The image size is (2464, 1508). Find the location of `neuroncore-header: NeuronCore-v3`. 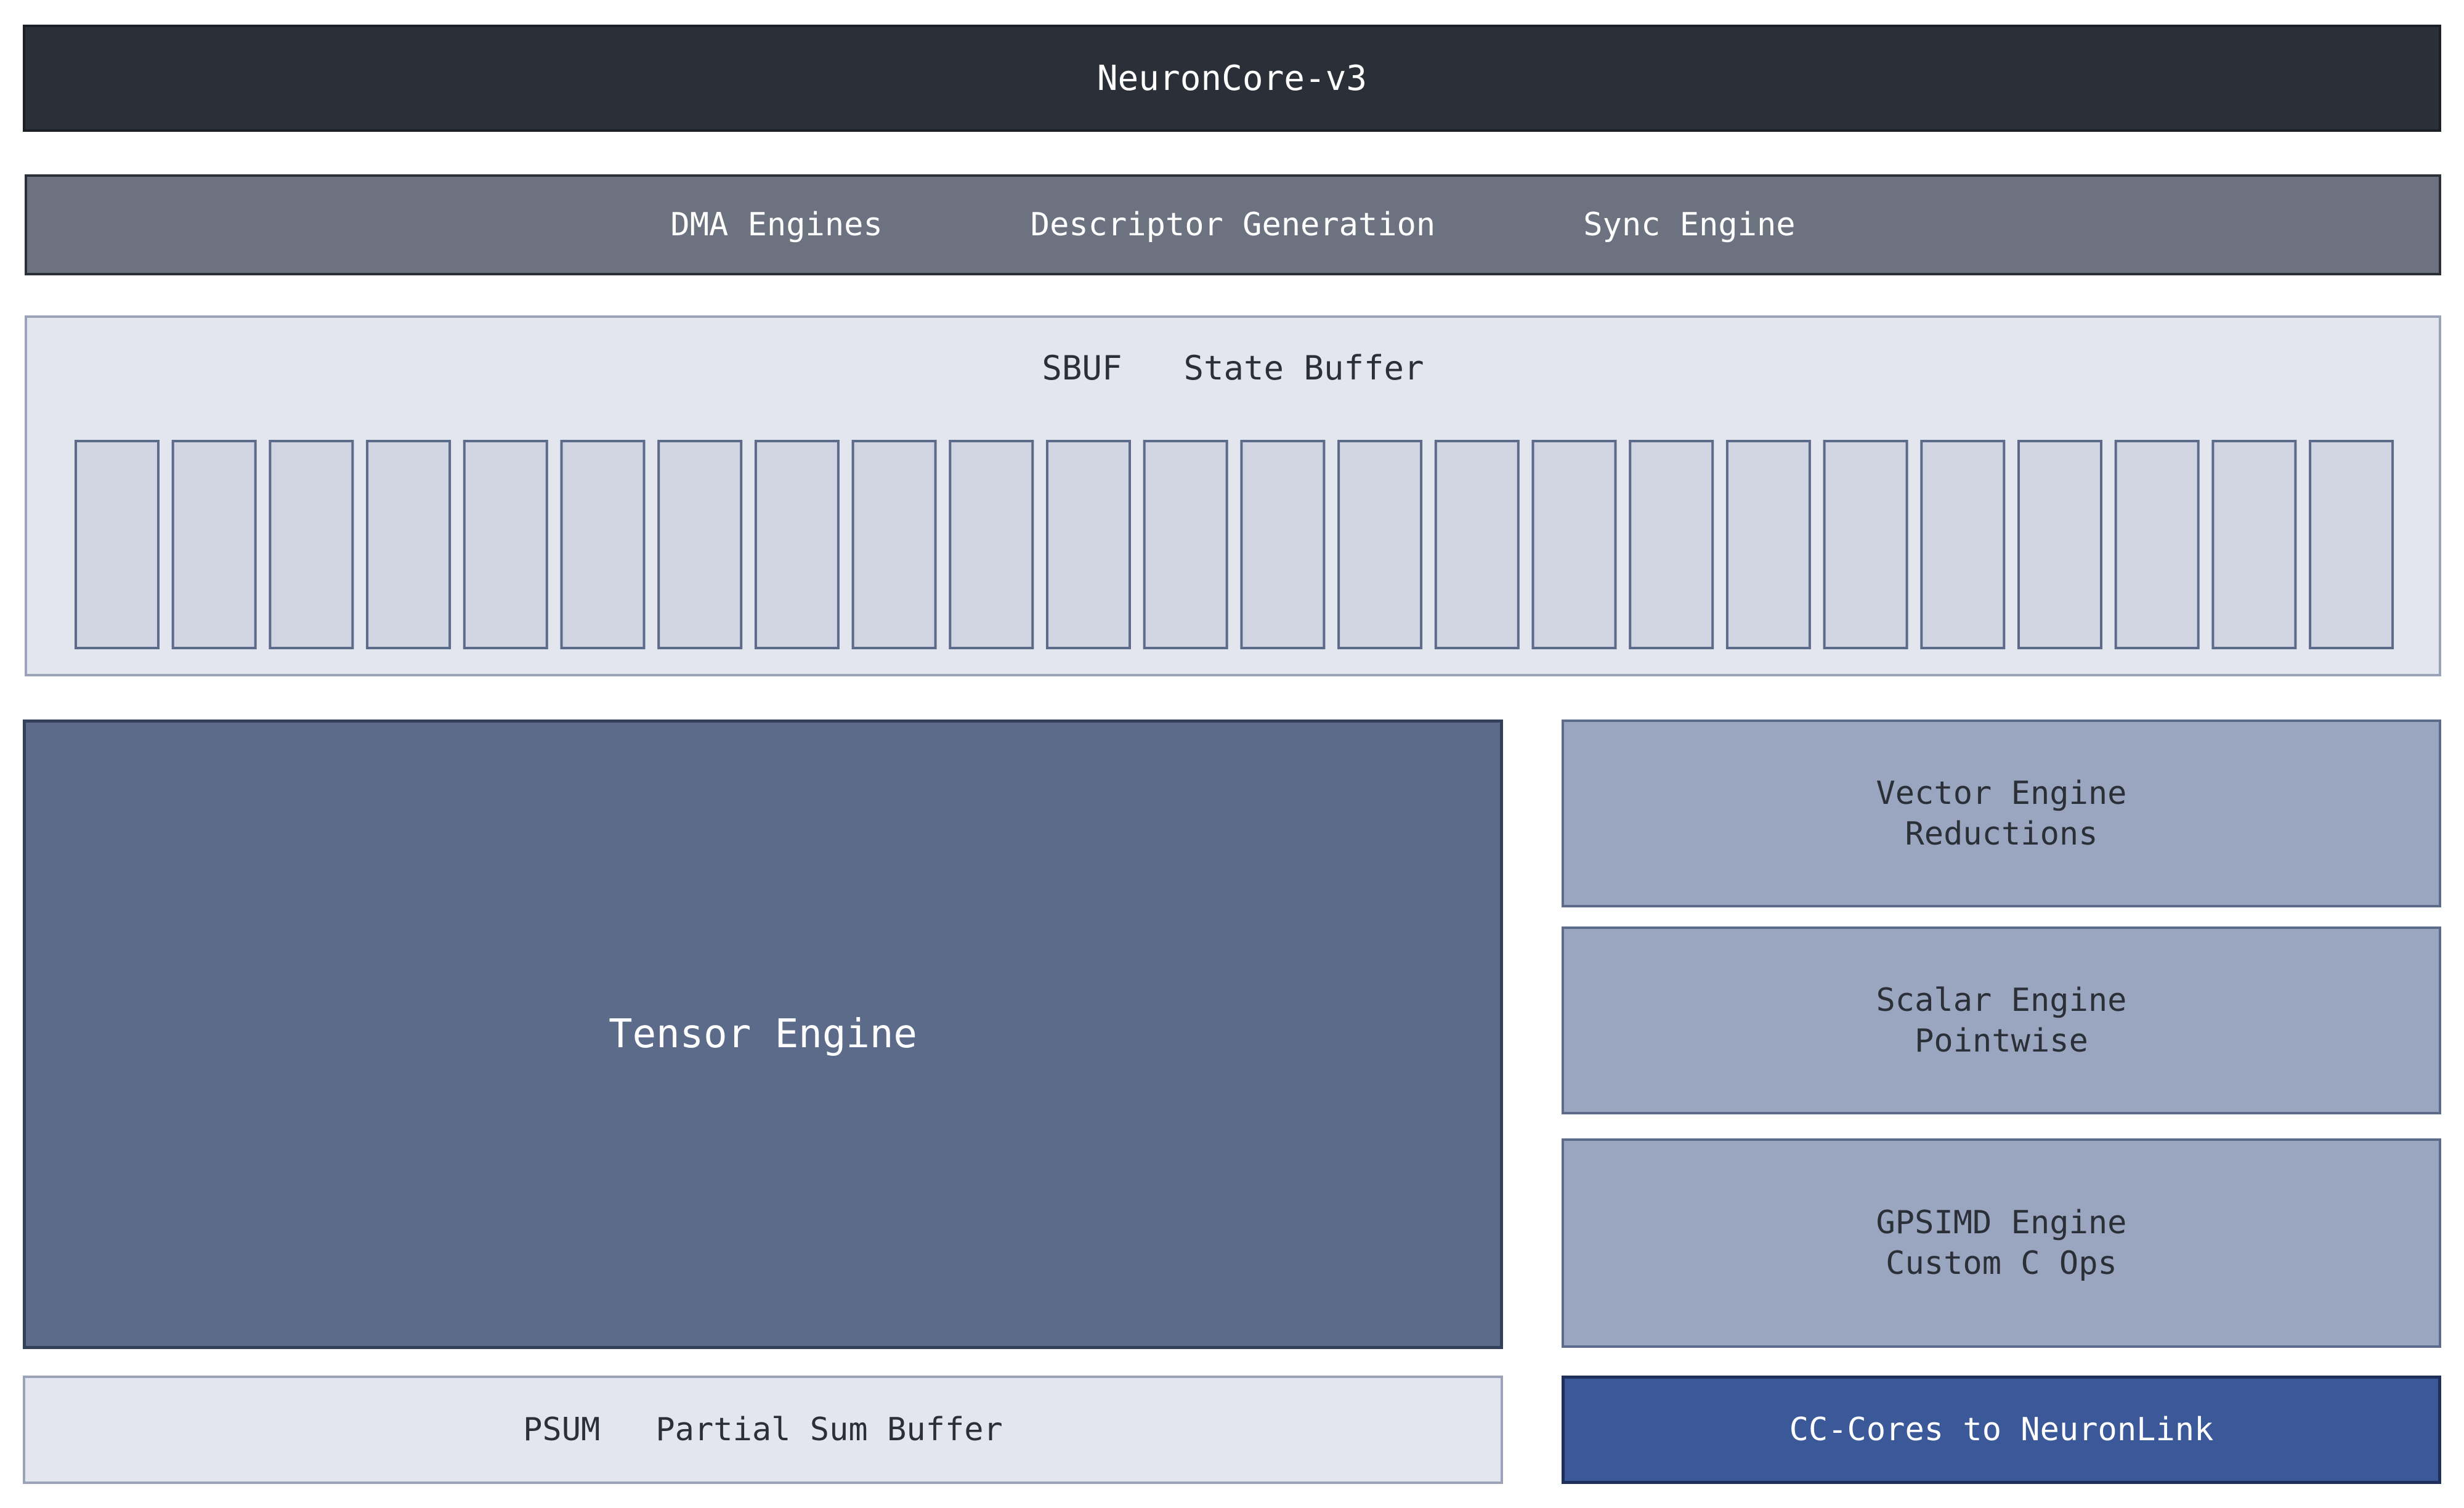

neuroncore-header: NeuronCore-v3 is located at coordinates (1232, 78).